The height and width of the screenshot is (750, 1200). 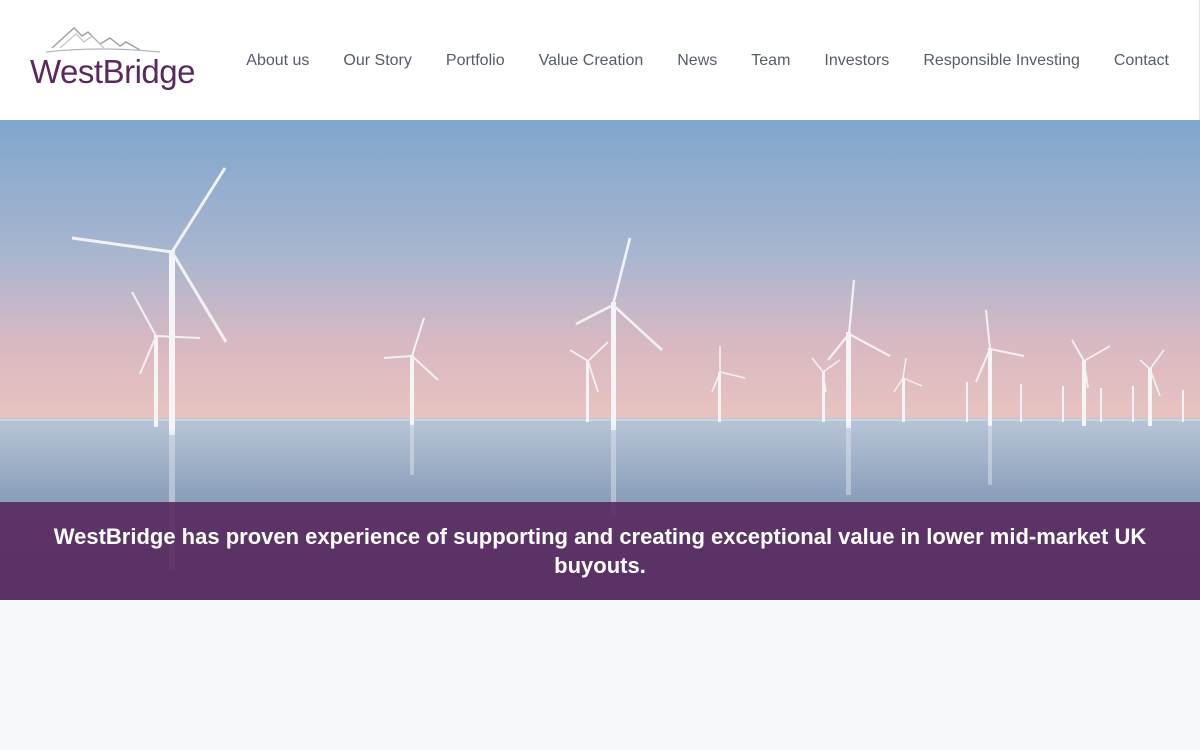 I want to click on nav-item-investors: Investors, so click(x=856, y=61).